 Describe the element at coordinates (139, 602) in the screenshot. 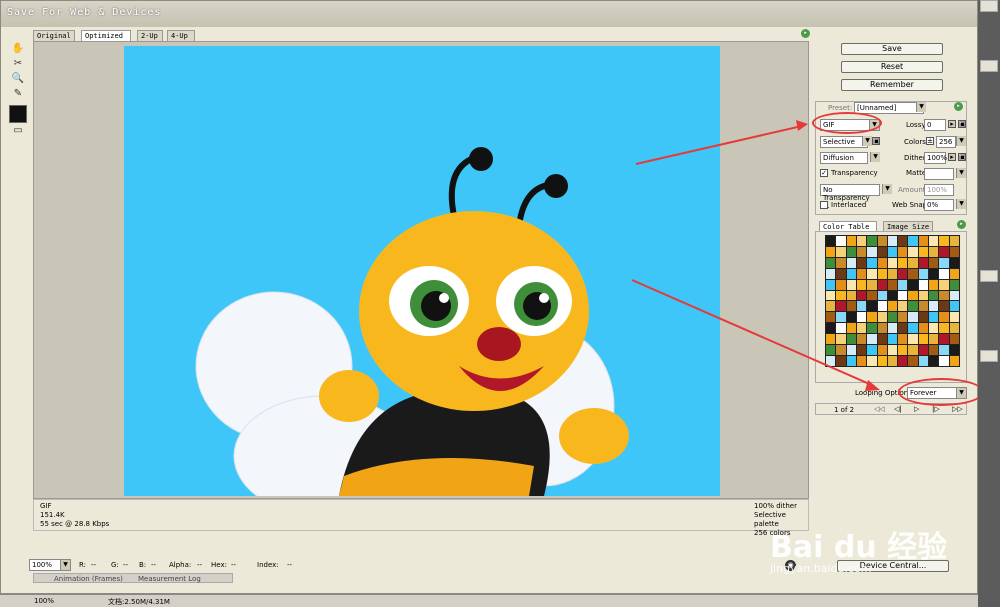

I see `status-document-size: 文档:2.50M/4.31M` at that location.